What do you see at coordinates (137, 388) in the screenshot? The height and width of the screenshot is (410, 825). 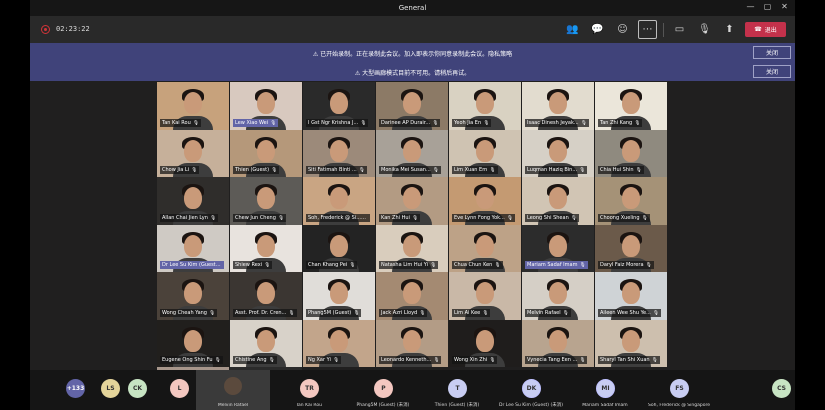 I see `participant-avatar: CK` at bounding box center [137, 388].